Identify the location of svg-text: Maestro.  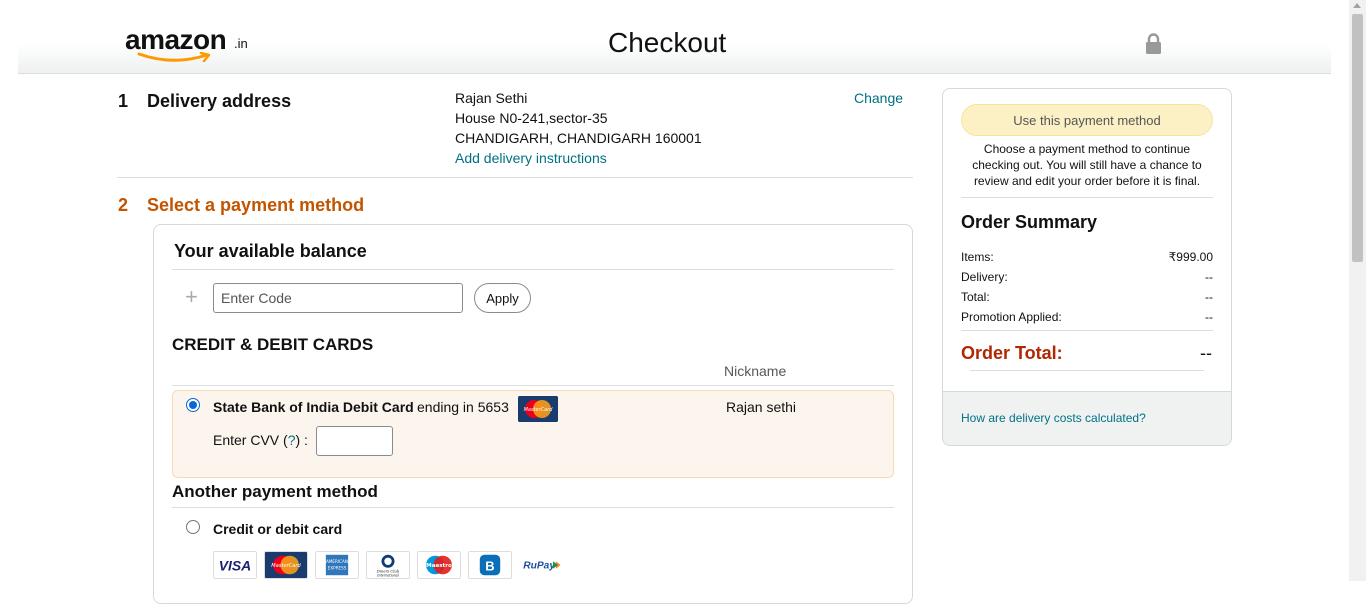
(439, 566).